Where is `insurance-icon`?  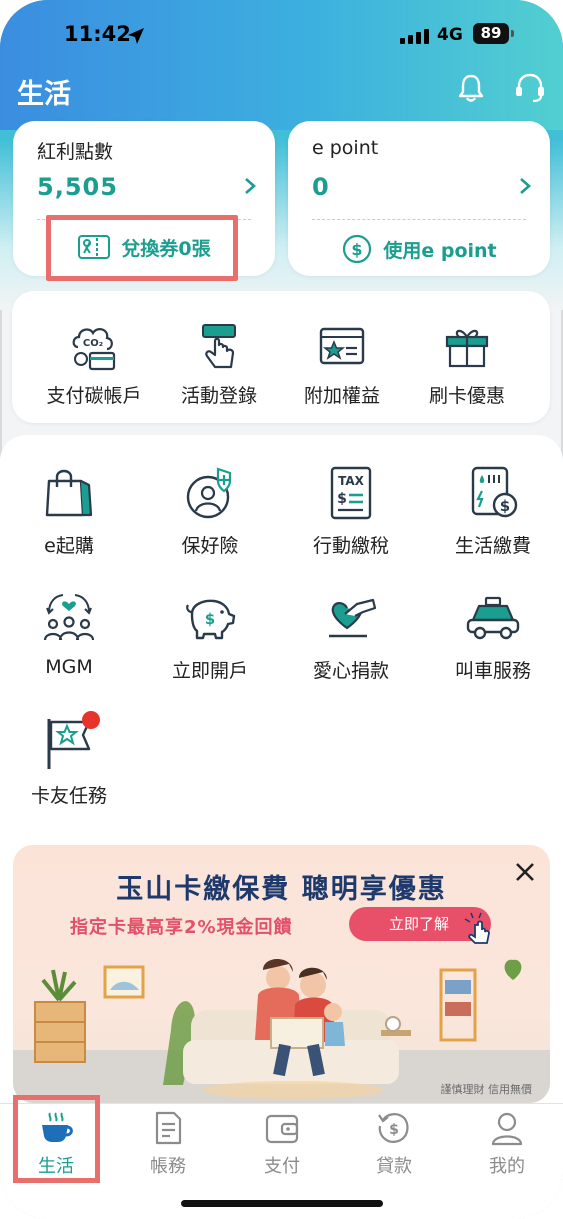
insurance-icon is located at coordinates (209, 493).